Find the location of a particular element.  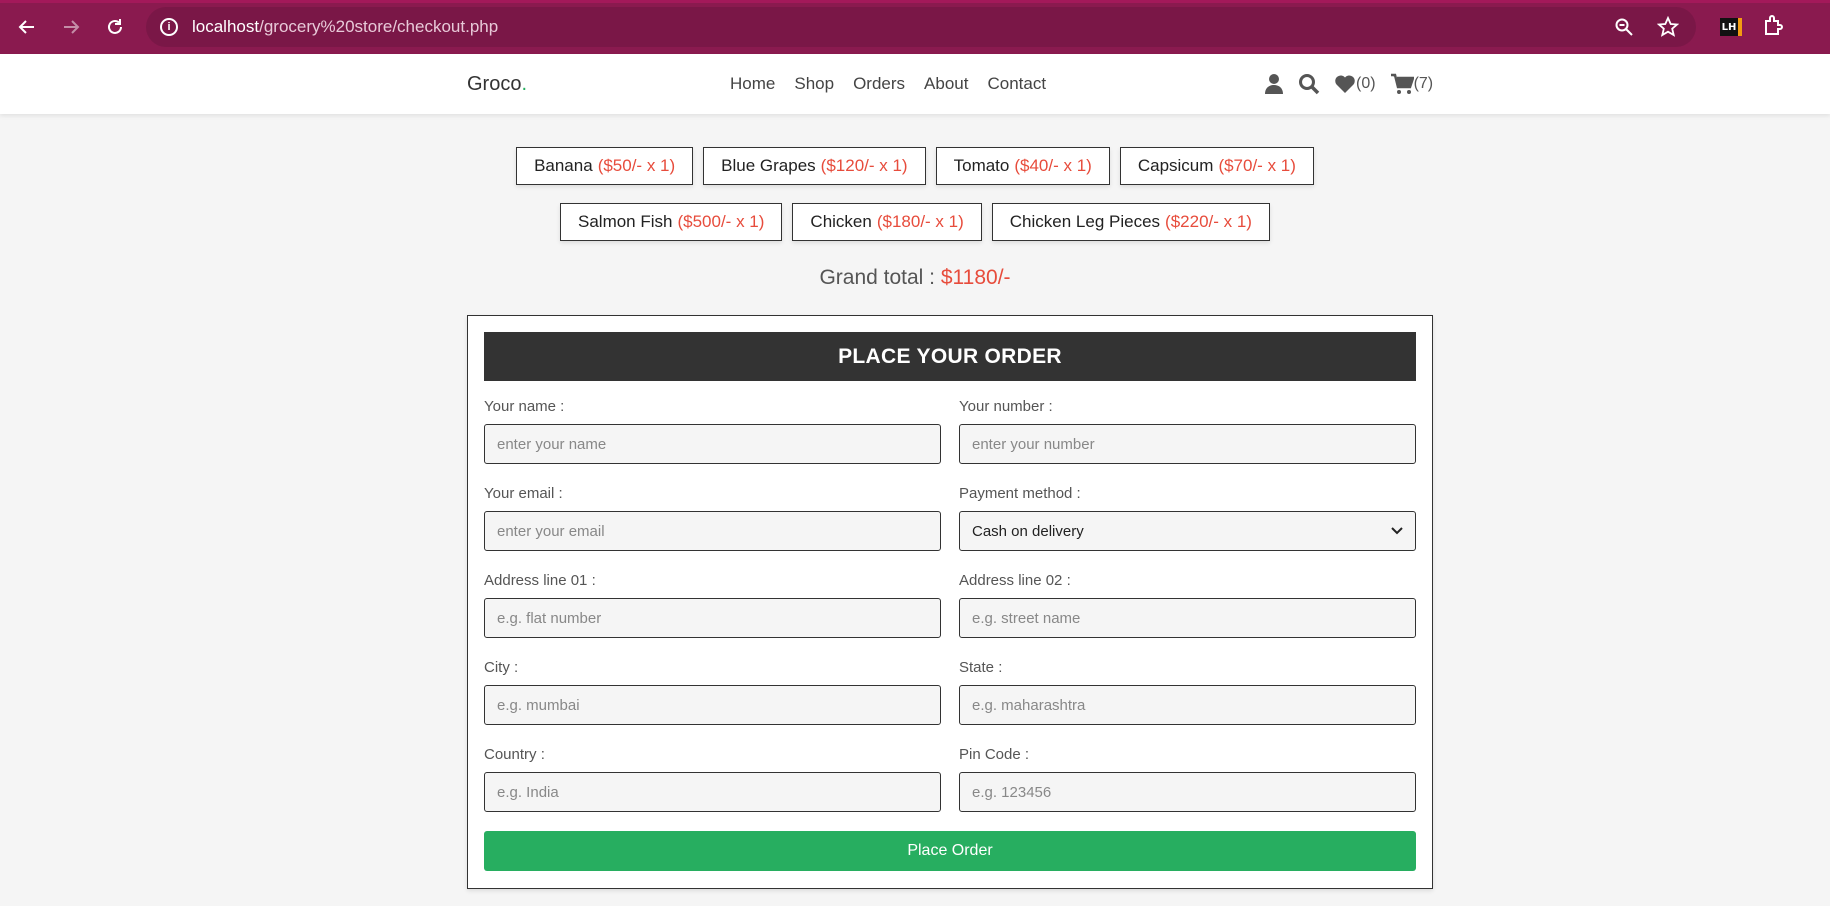

wishlist-count: (0) is located at coordinates (1366, 83).